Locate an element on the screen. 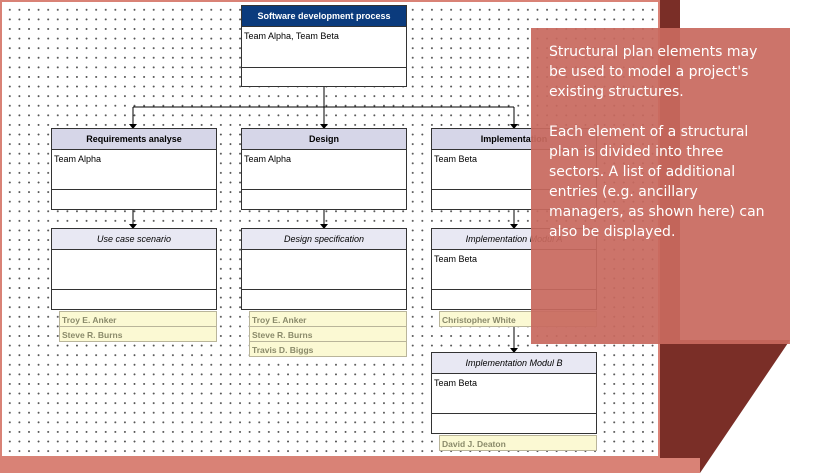  node-requirements-title: Requirements analyse is located at coordinates (134, 139).